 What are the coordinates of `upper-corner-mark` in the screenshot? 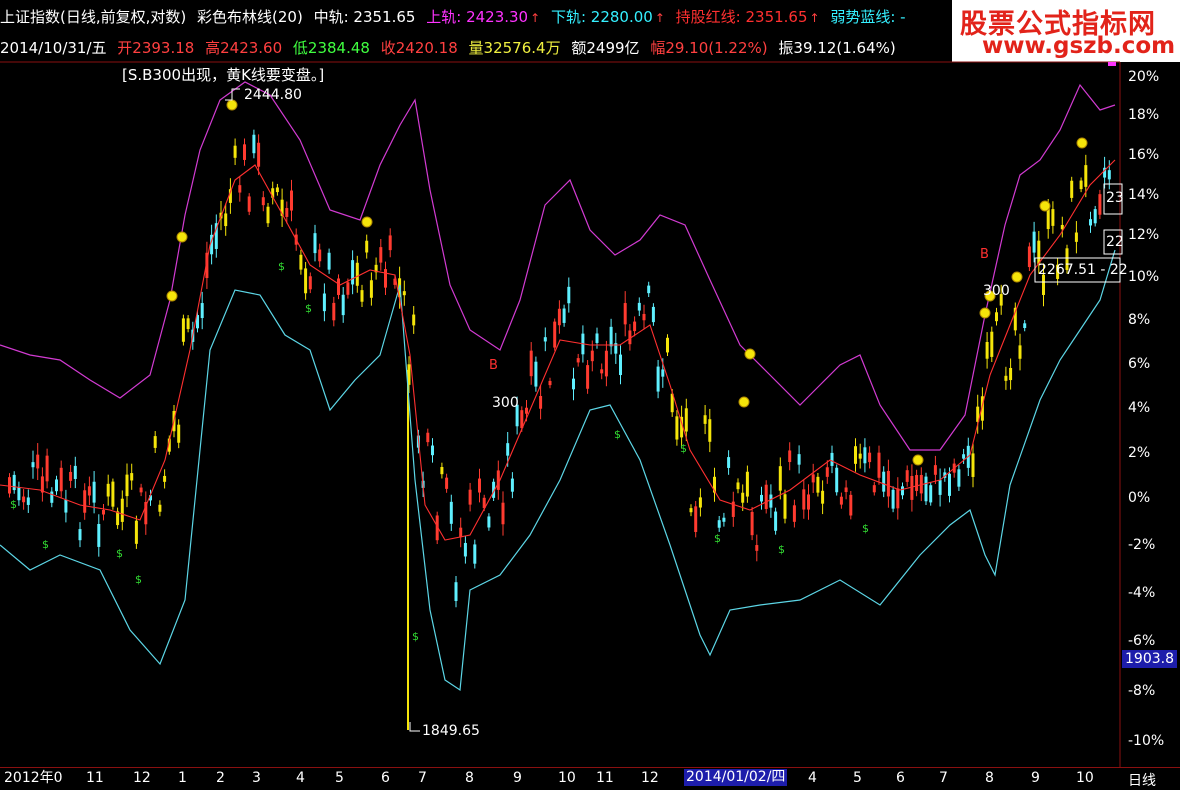 It's located at (1112, 64).